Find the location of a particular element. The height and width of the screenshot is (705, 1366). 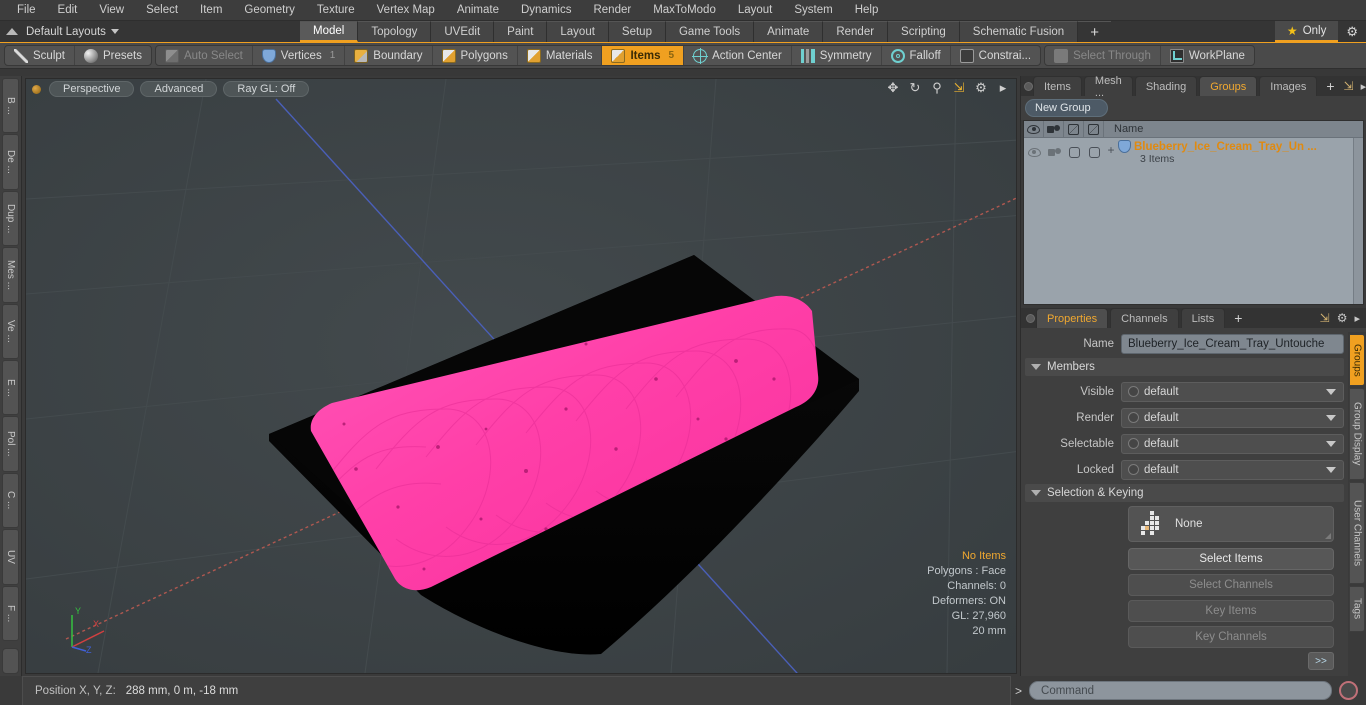

visible-radio-icon is located at coordinates (1133, 391).